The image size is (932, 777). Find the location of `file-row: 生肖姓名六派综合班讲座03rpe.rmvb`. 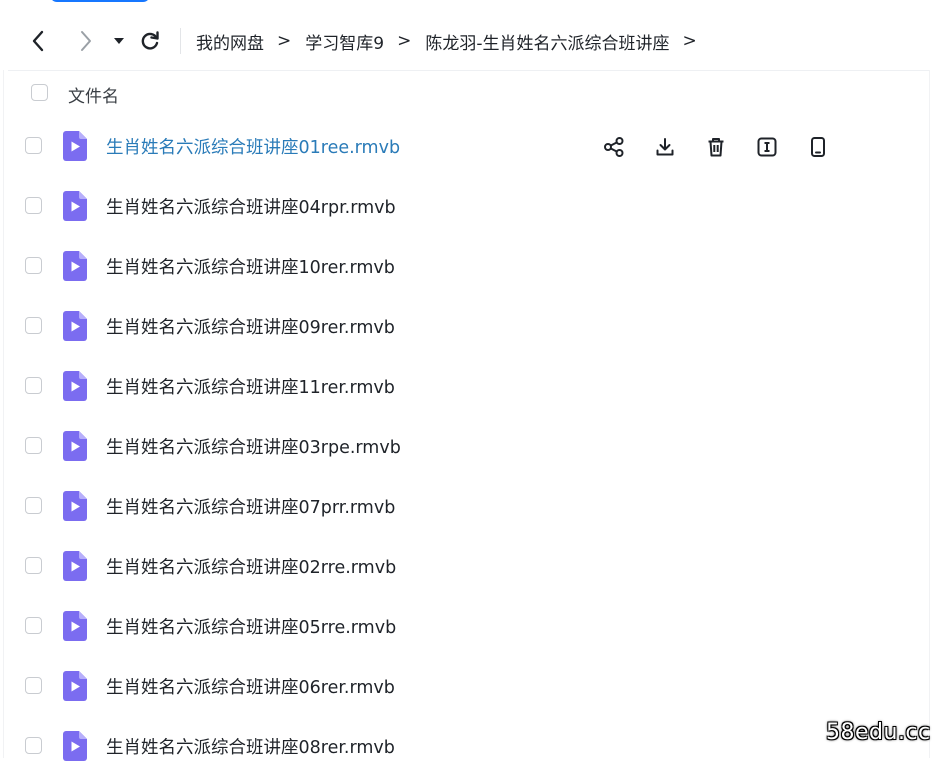

file-row: 生肖姓名六派综合班讲座03rpe.rmvb is located at coordinates (466, 447).